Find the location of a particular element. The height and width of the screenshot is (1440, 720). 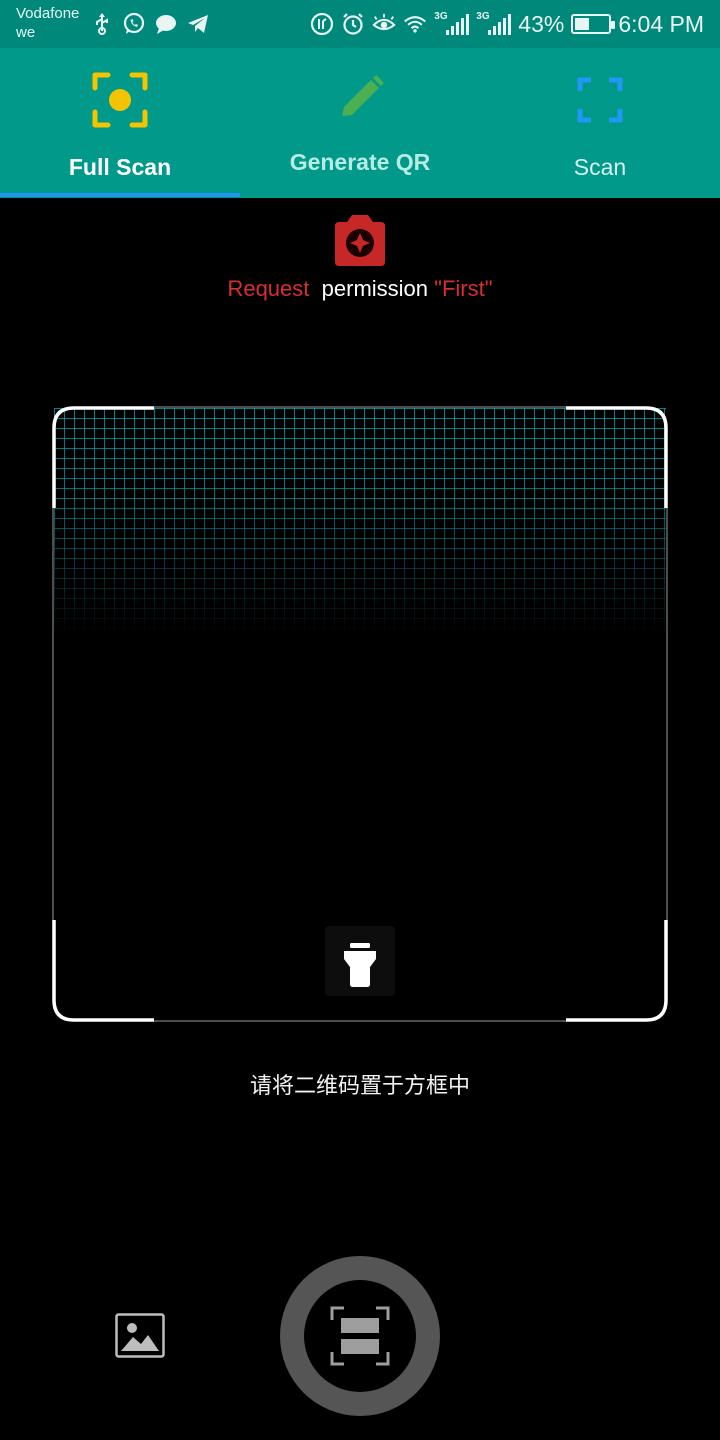

scan-shutter-icon is located at coordinates (360, 1336).